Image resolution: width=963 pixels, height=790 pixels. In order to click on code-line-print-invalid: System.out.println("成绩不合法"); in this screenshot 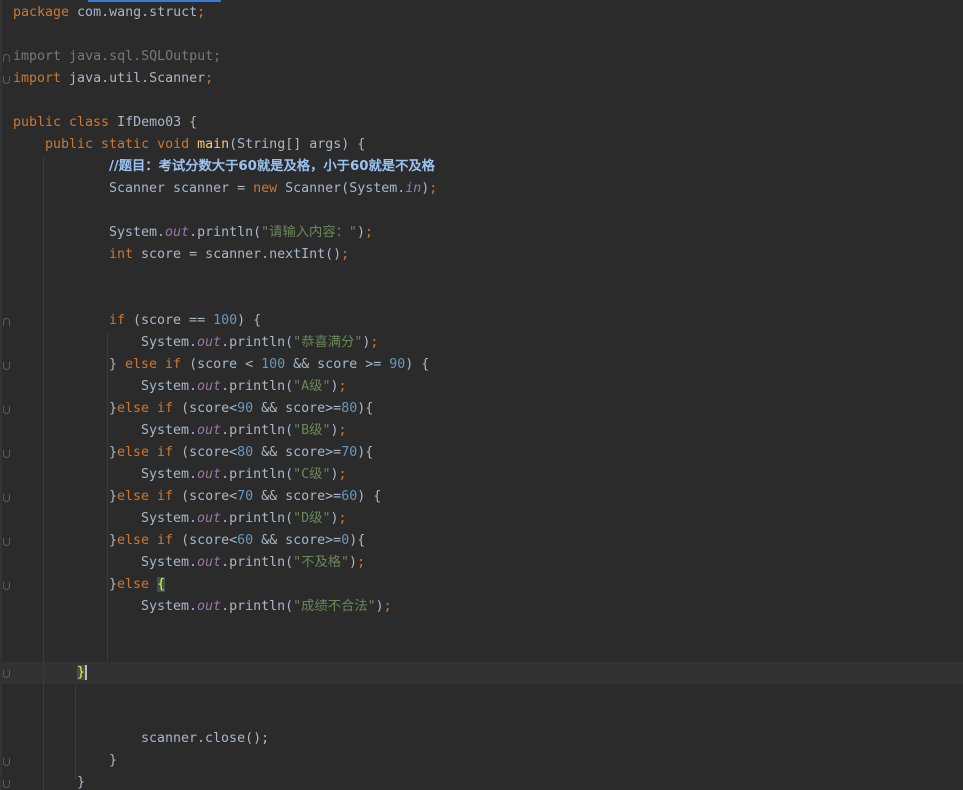, I will do `click(266, 607)`.